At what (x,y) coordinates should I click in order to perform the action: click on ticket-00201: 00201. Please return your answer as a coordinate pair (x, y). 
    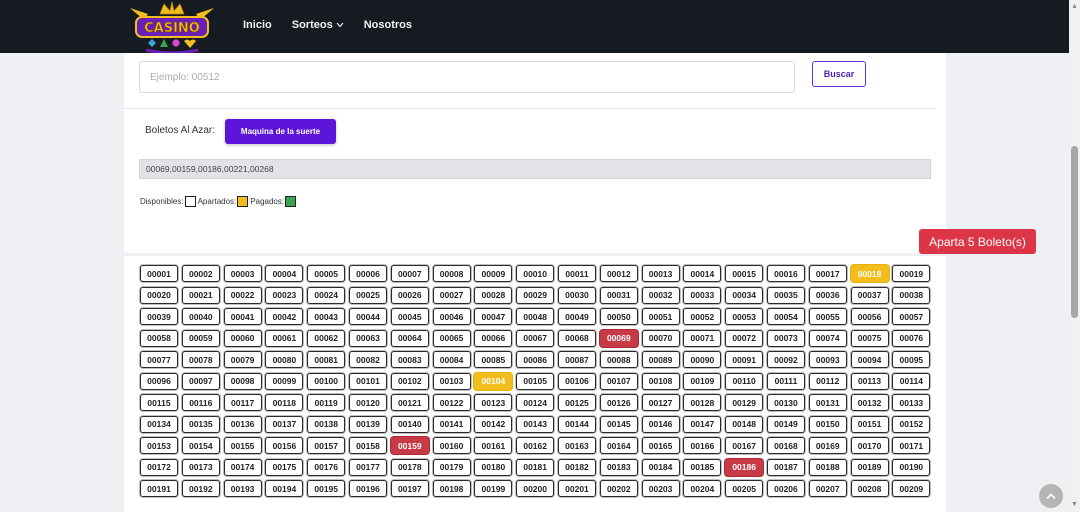
    Looking at the image, I should click on (576, 488).